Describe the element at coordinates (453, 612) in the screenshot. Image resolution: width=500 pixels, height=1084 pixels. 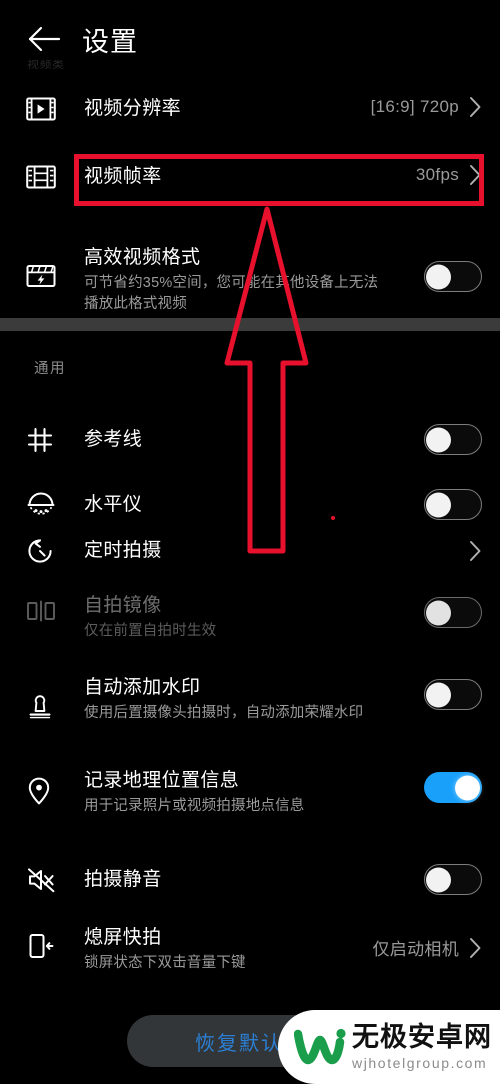
I see `toggle-selfie-mirror` at that location.